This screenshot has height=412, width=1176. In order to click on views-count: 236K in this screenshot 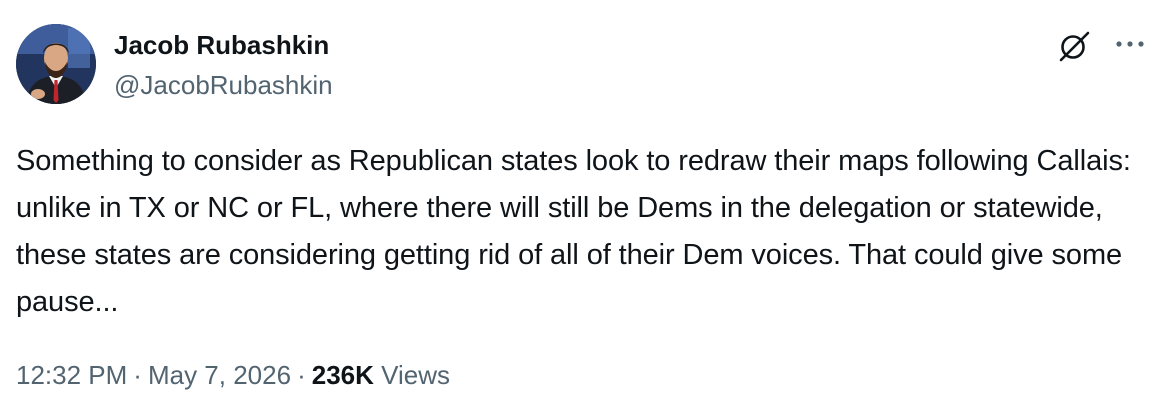, I will do `click(342, 375)`.